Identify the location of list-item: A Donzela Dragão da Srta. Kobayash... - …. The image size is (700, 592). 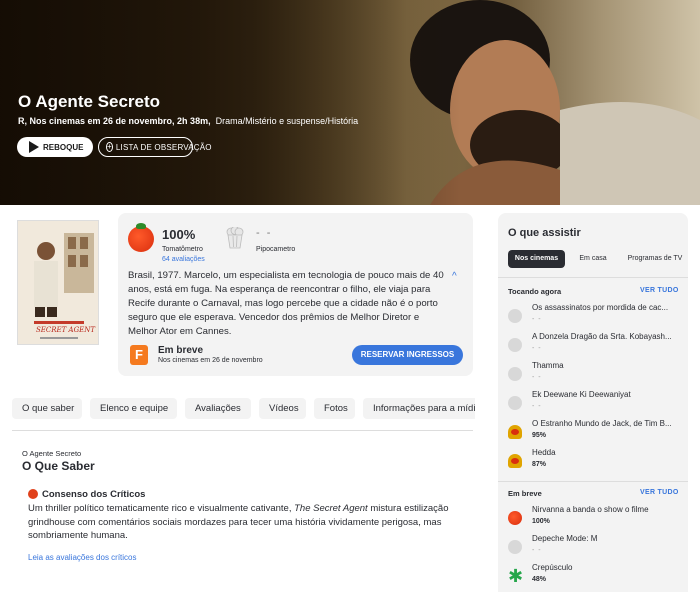
(597, 343).